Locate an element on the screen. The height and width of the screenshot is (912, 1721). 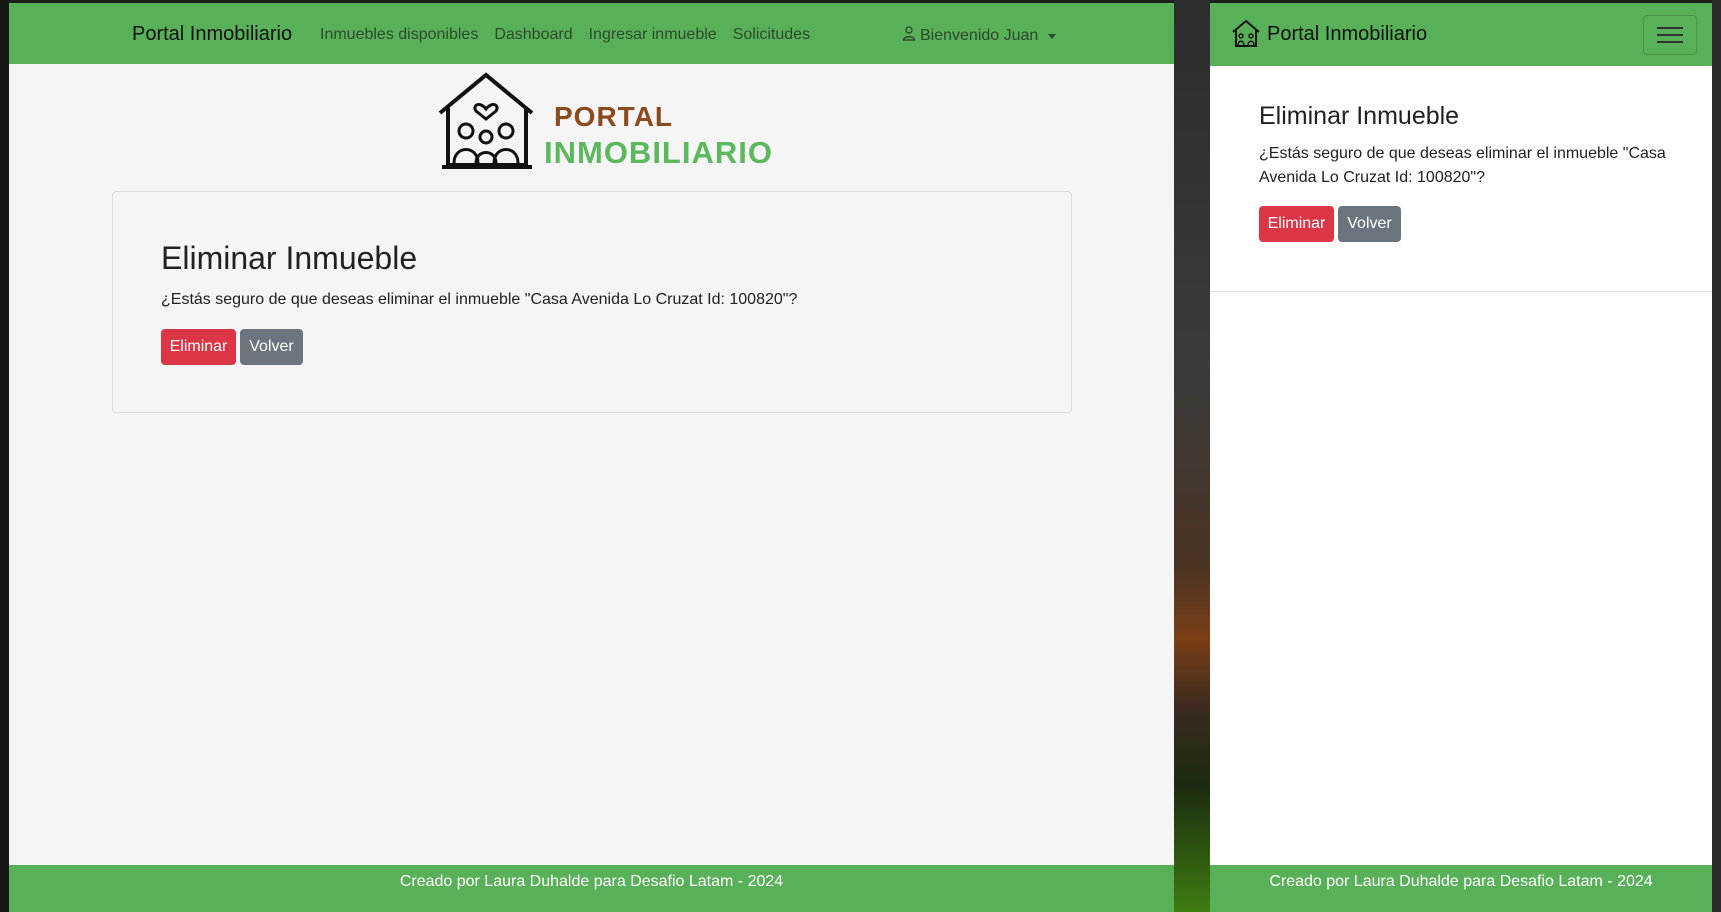
navbar: Portal Inmobiliario is located at coordinates (1461, 34).